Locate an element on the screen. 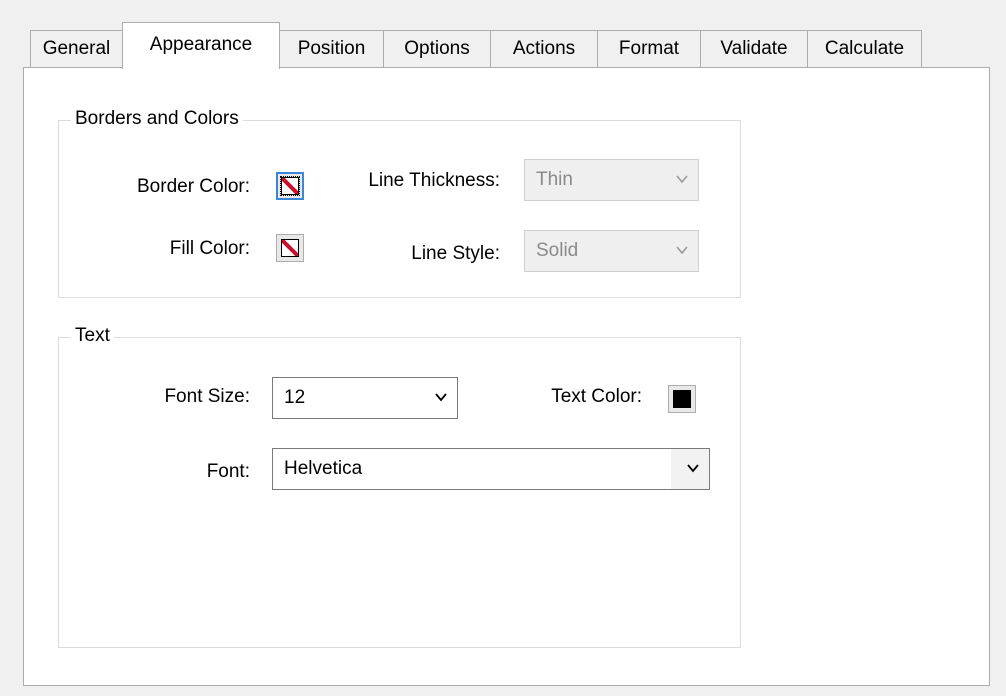  line-thickness-label: Line Thickness: is located at coordinates (434, 180).